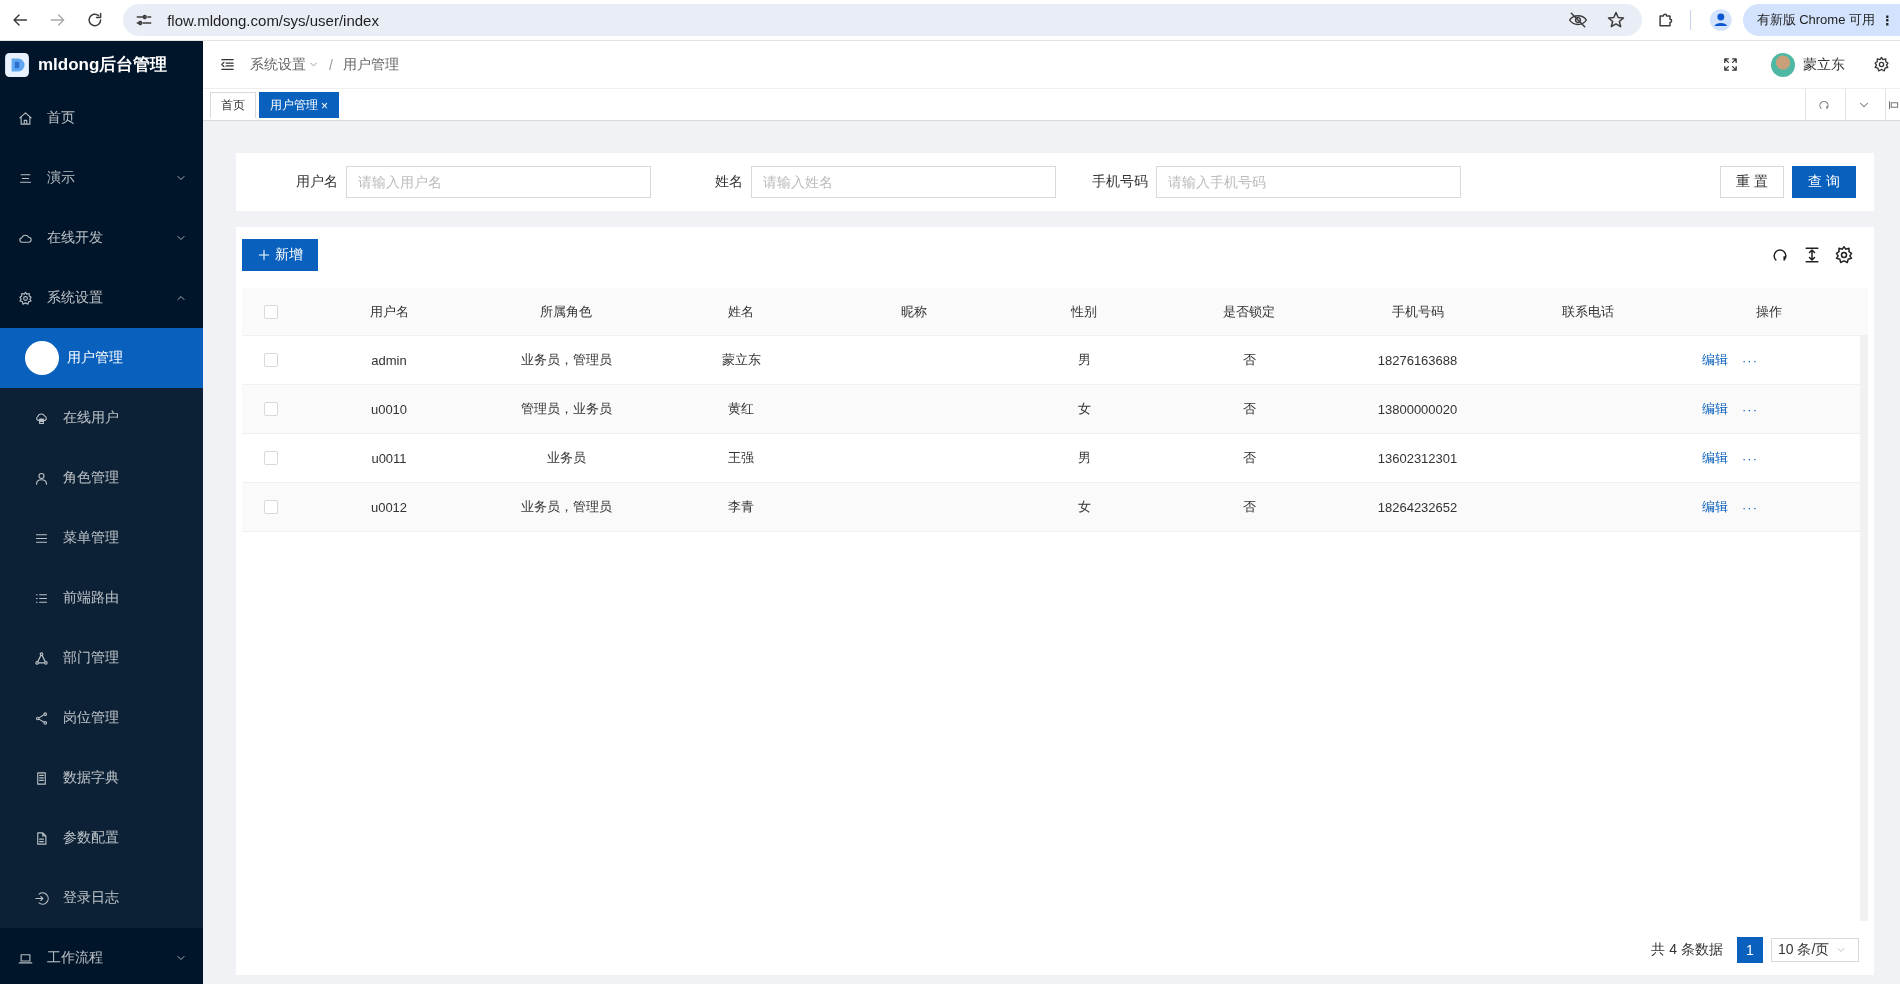  Describe the element at coordinates (101, 238) in the screenshot. I see `menu-item: 在线开发` at that location.